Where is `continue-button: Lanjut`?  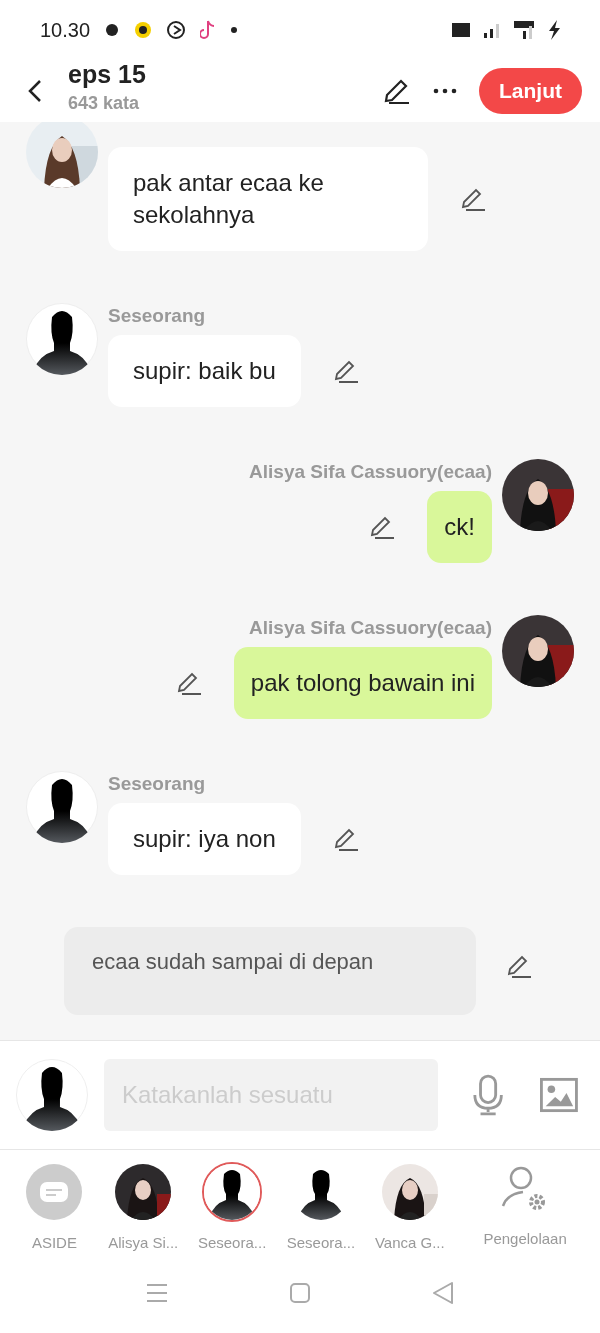 continue-button: Lanjut is located at coordinates (530, 91).